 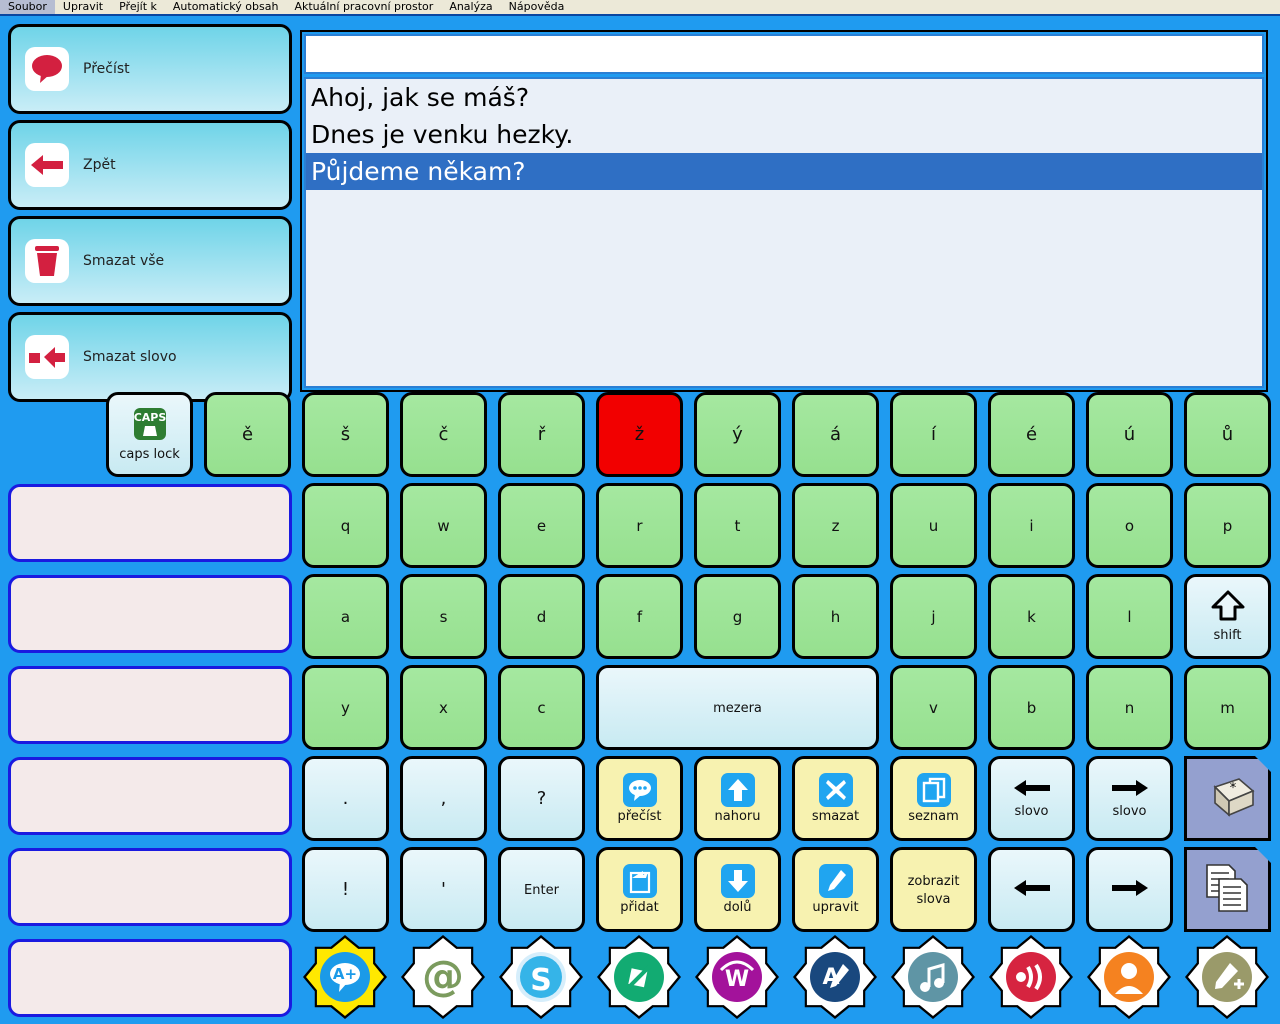 I want to click on key-dolu: dolů, so click(x=737, y=889).